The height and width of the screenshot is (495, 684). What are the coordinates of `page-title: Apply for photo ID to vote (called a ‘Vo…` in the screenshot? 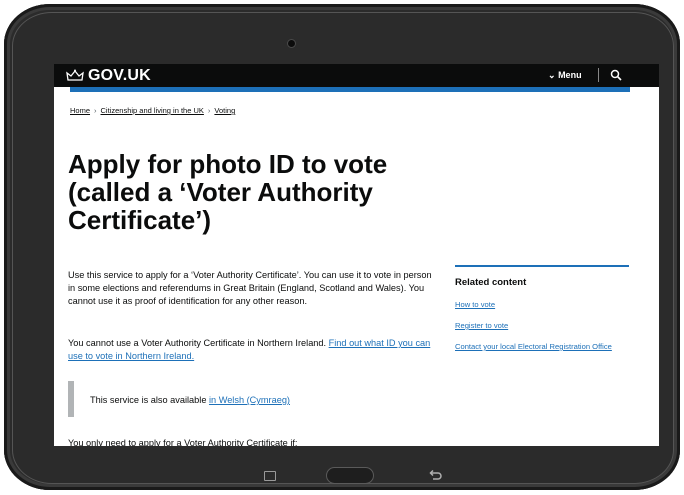 It's located at (248, 192).